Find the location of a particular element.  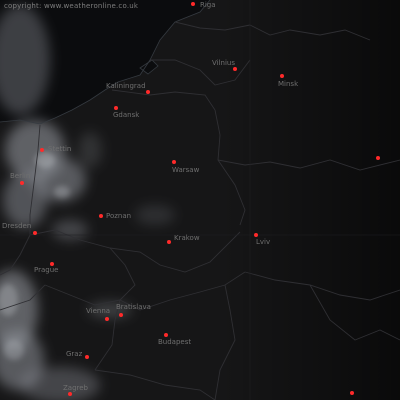

city-dot-kaliningrad is located at coordinates (148, 92).